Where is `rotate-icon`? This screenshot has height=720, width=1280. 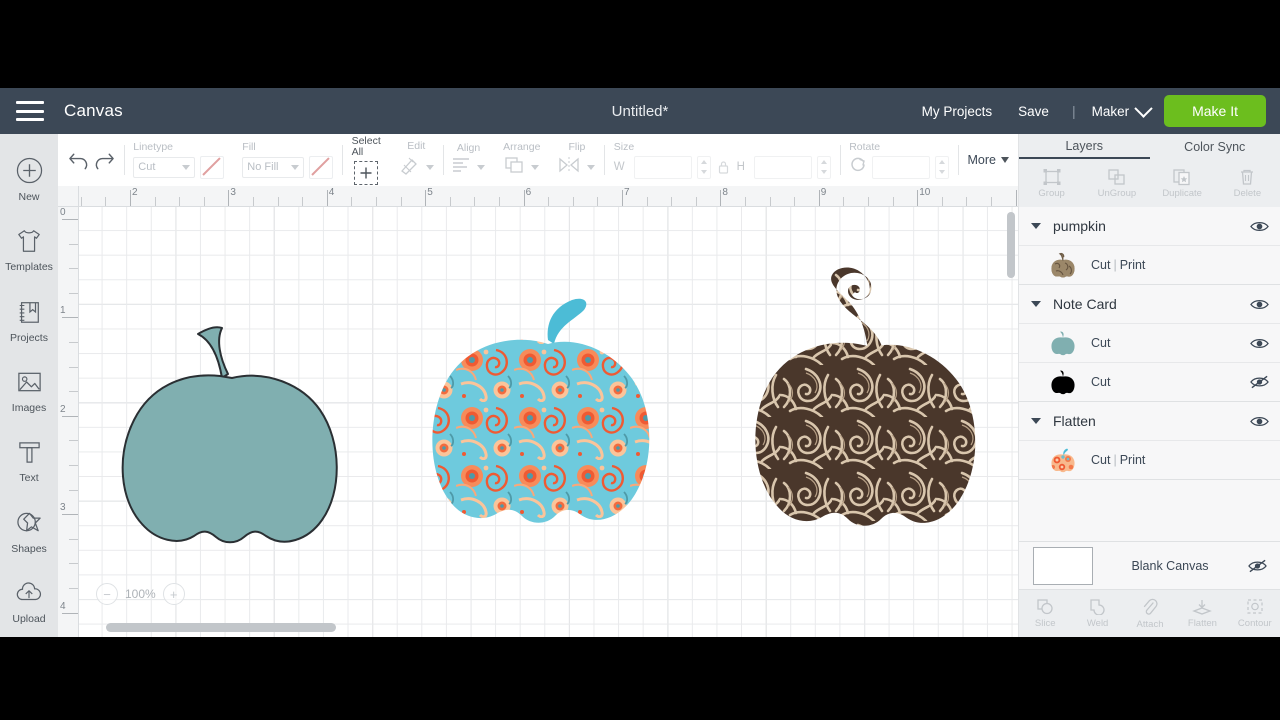 rotate-icon is located at coordinates (858, 167).